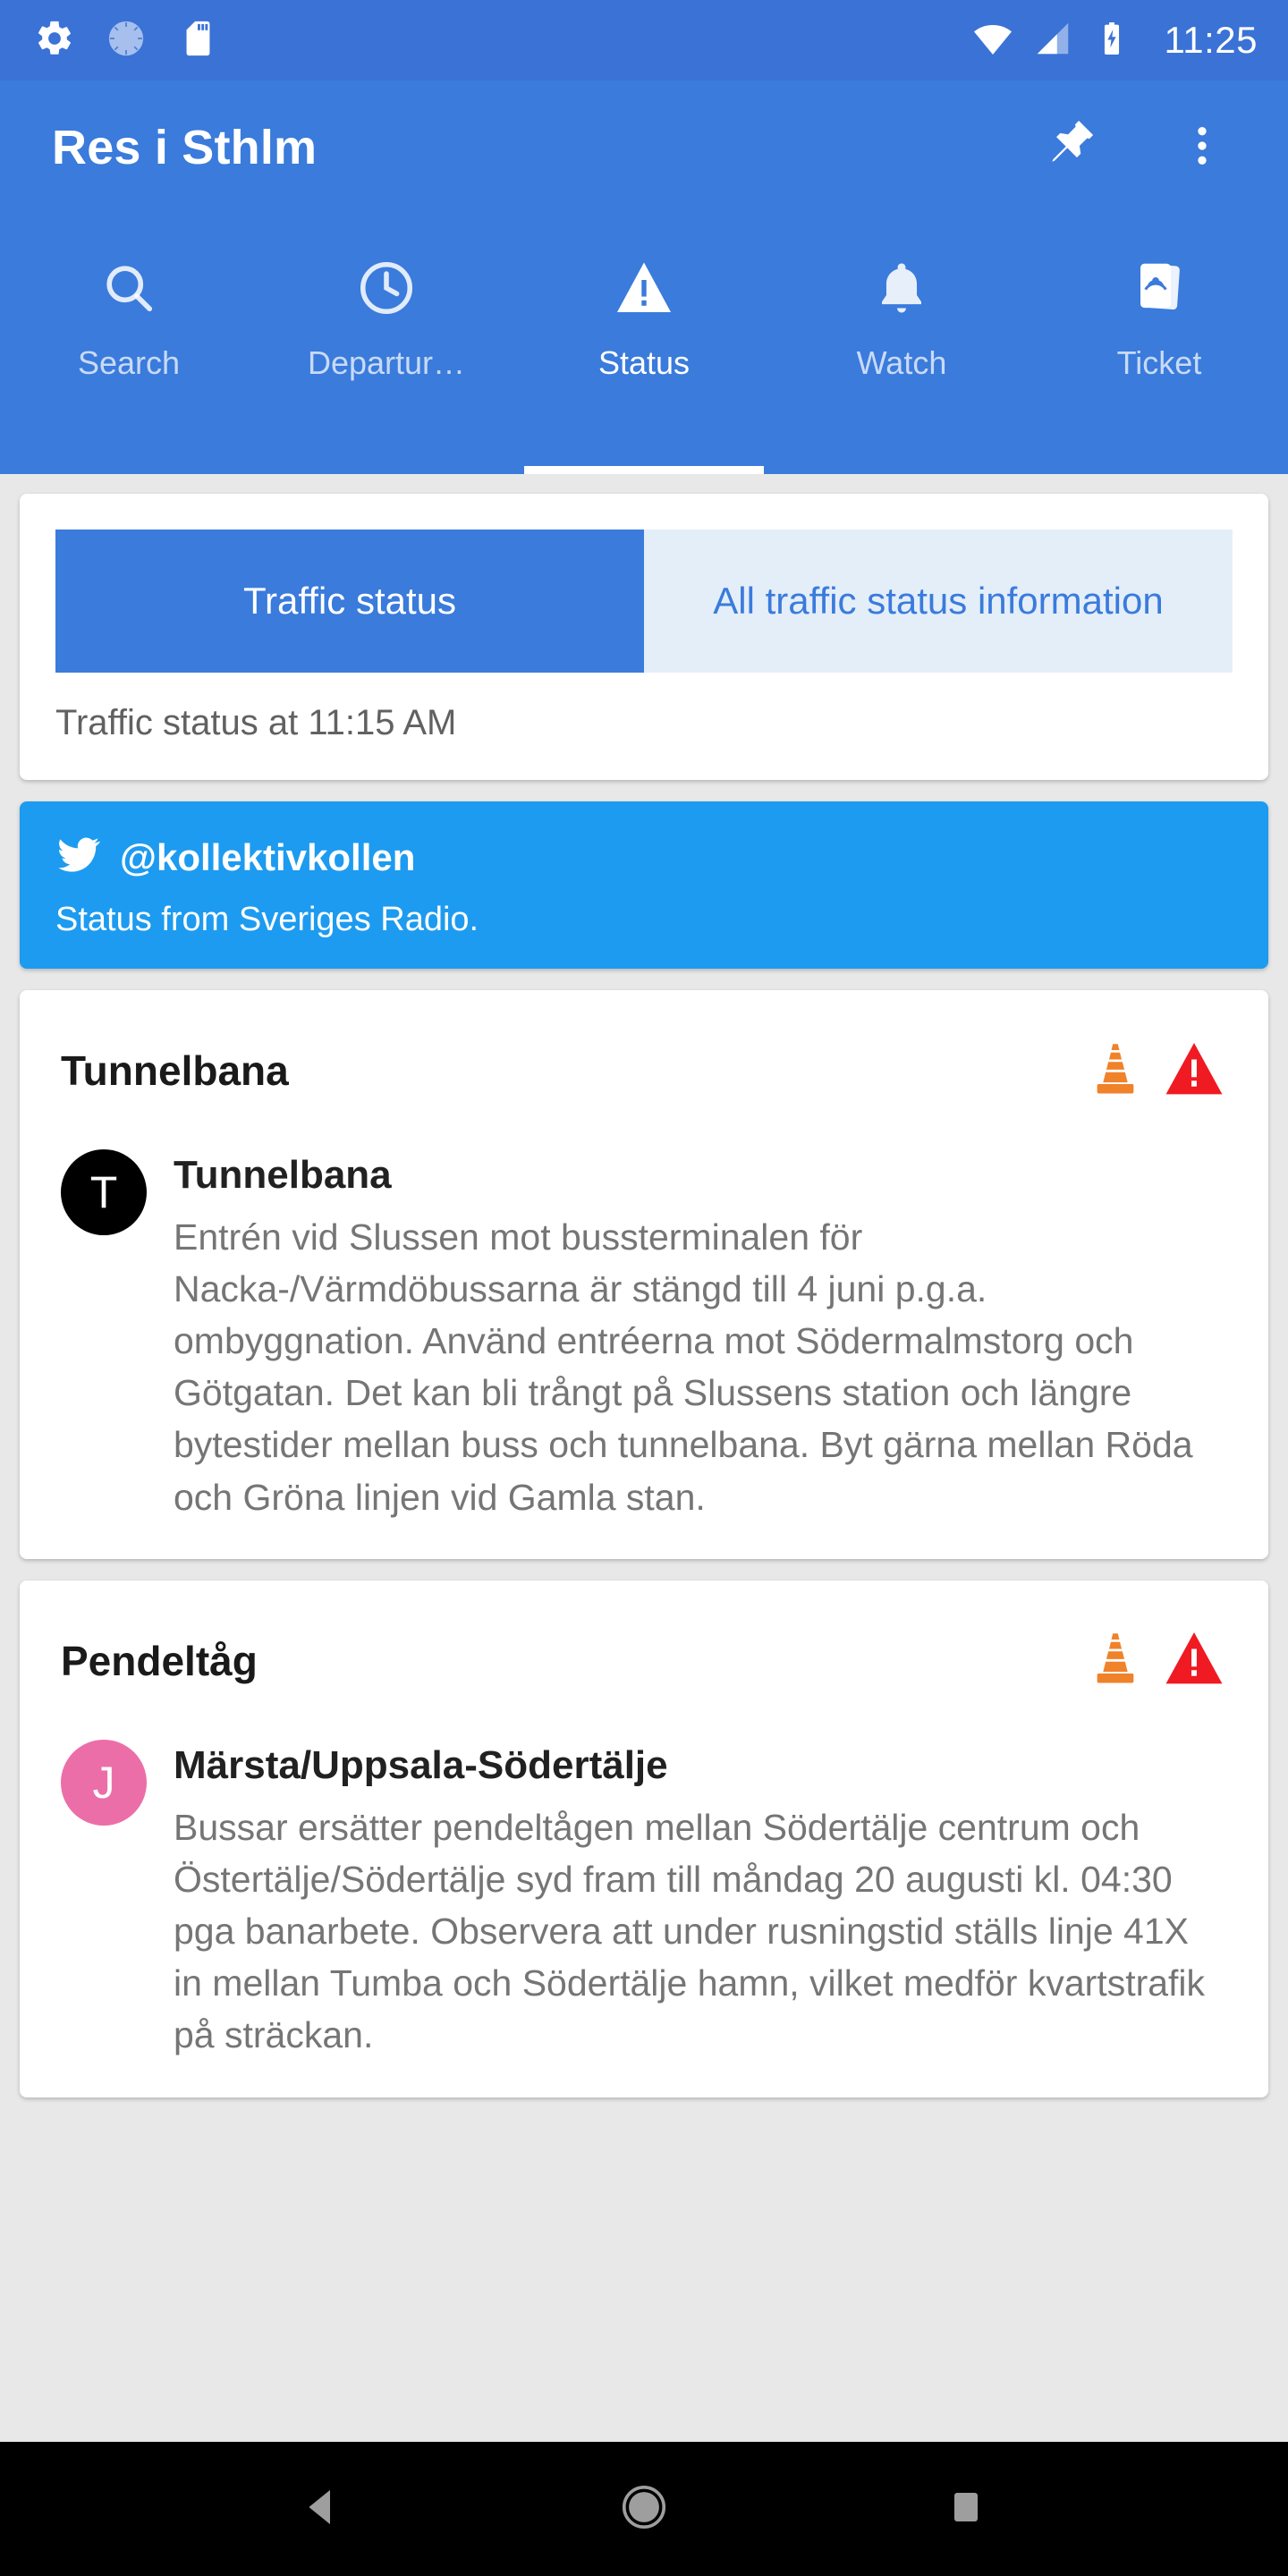 This screenshot has height=2576, width=1288. What do you see at coordinates (128, 288) in the screenshot?
I see `search-icon` at bounding box center [128, 288].